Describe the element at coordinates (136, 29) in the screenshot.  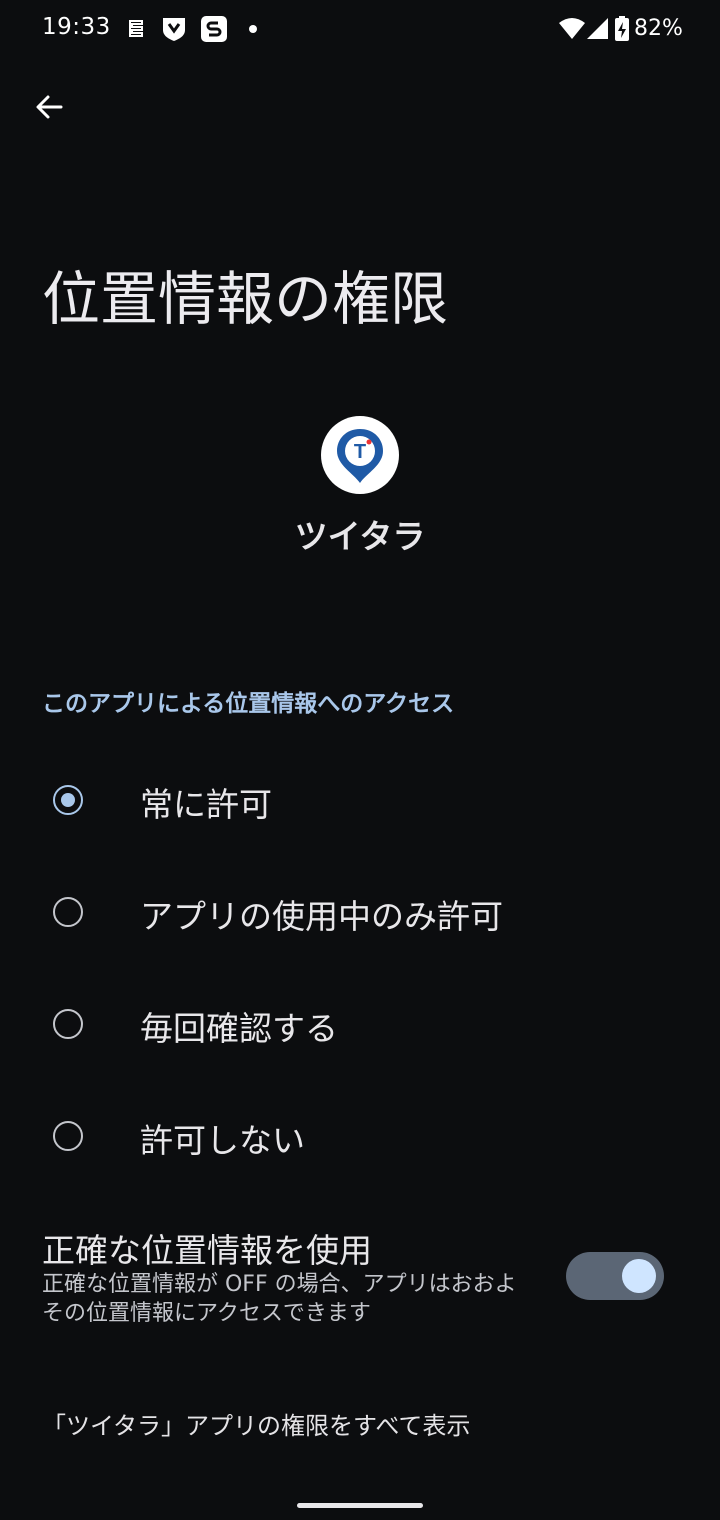
I see `notification-app-icon` at that location.